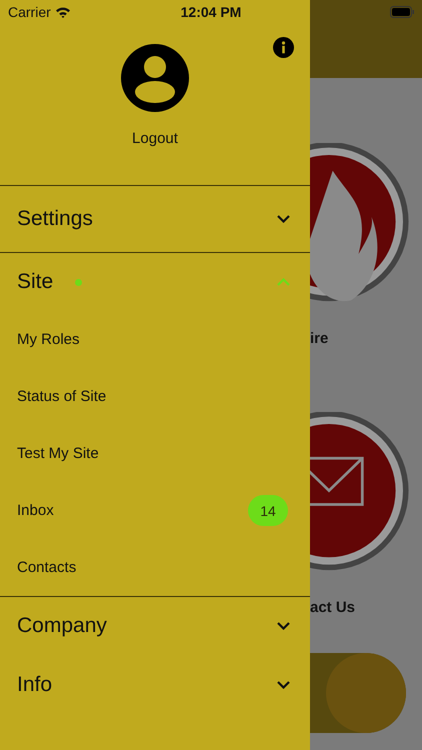 Image resolution: width=422 pixels, height=750 pixels. Describe the element at coordinates (34, 685) in the screenshot. I see `section-title: Info` at that location.